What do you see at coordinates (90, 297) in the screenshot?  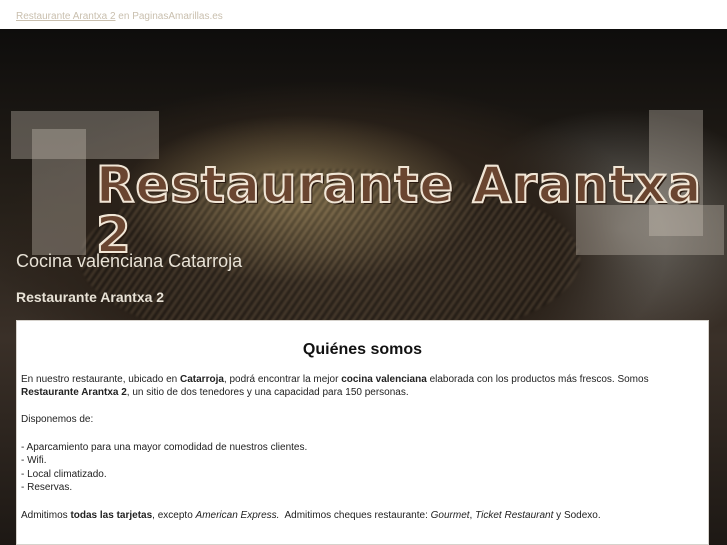 I see `restaurant-name: Restaurante Arantxa 2` at bounding box center [90, 297].